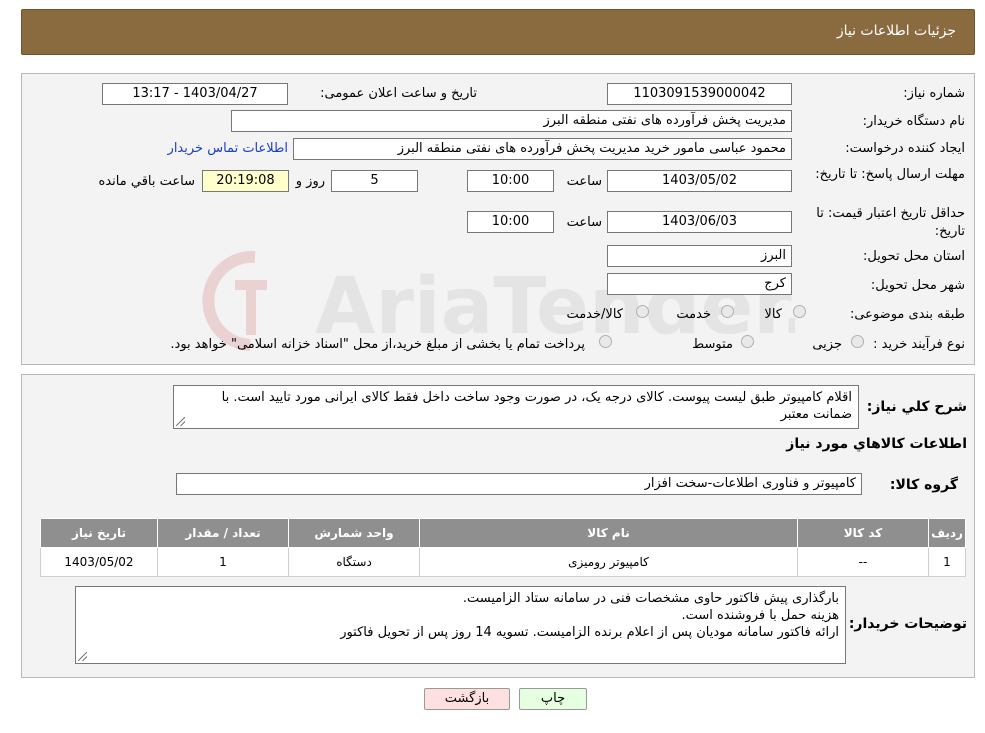 This screenshot has height=733, width=985. I want to click on validity-time-label: ساعت, so click(584, 222).